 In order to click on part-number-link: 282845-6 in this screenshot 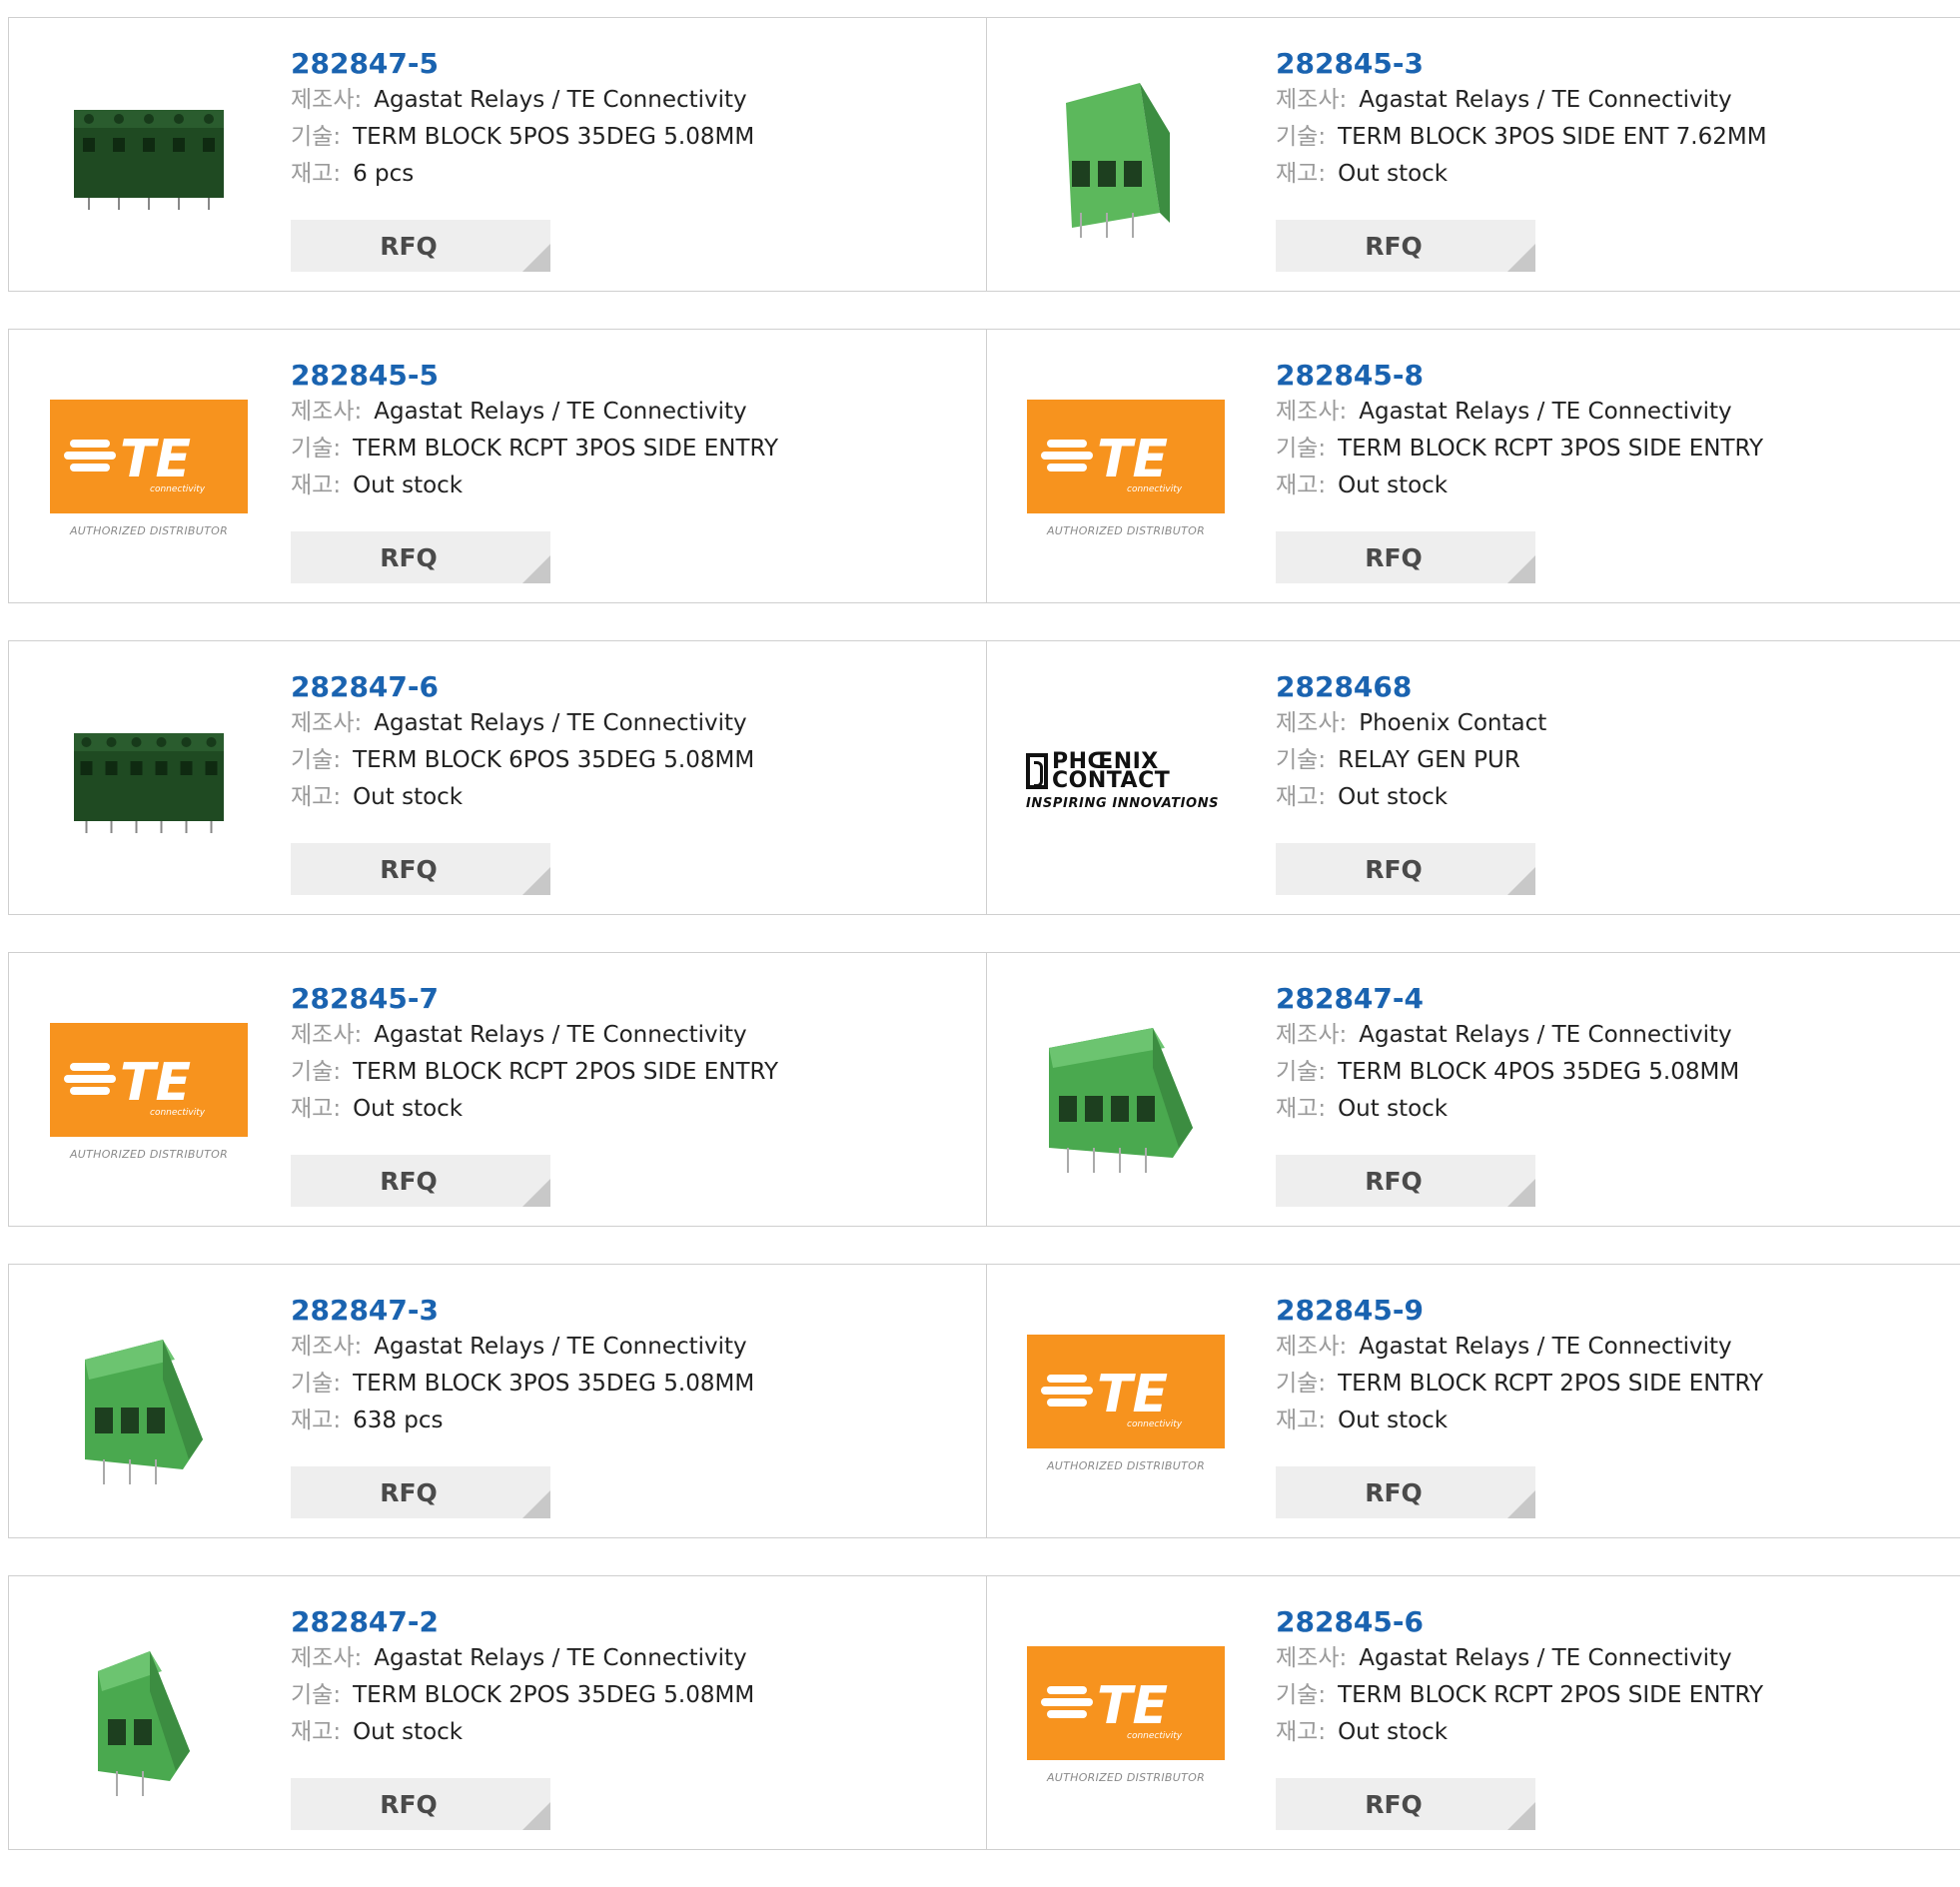, I will do `click(1519, 1622)`.